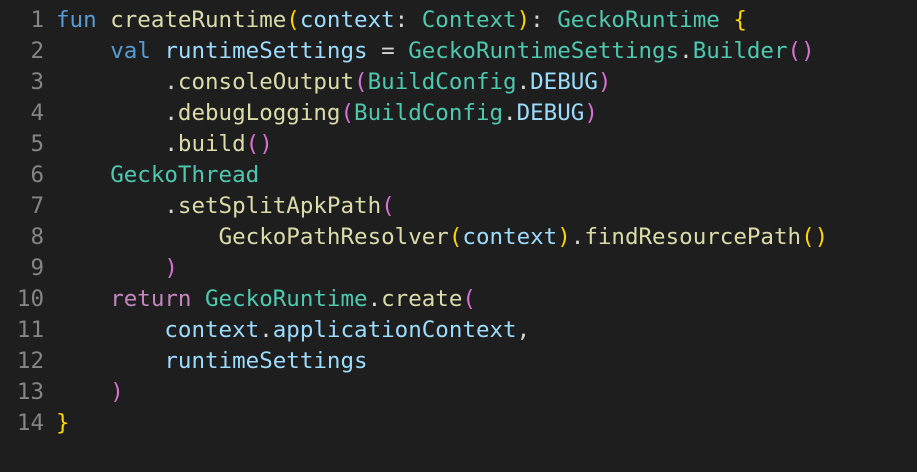 This screenshot has width=917, height=472. Describe the element at coordinates (211, 144) in the screenshot. I see `code-token: build` at that location.